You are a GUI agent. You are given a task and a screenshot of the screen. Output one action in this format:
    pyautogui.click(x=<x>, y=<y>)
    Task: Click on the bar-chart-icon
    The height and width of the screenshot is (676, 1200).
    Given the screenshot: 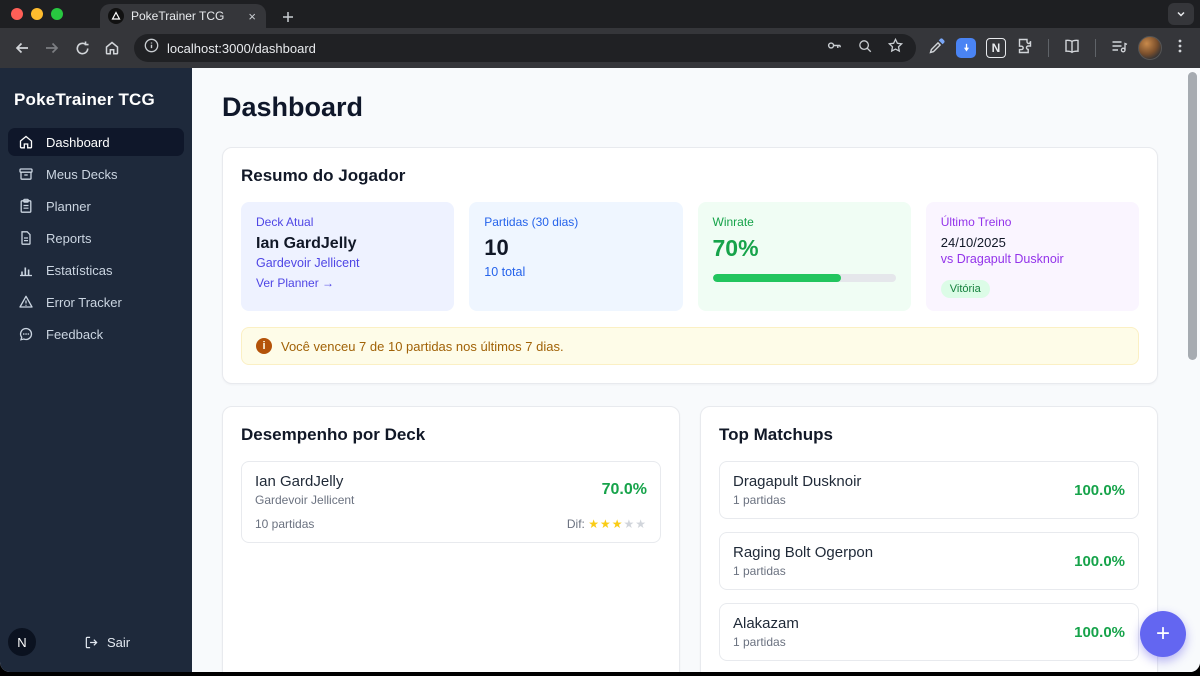 What is the action you would take?
    pyautogui.click(x=26, y=272)
    